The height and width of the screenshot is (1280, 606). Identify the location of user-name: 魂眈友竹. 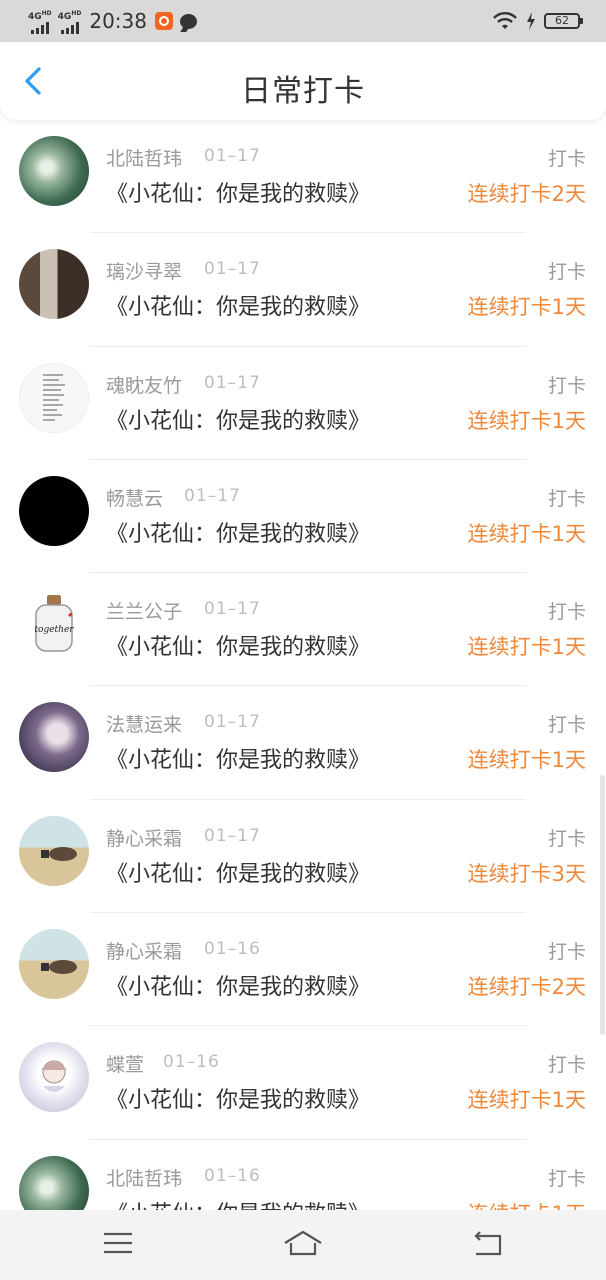
(144, 384).